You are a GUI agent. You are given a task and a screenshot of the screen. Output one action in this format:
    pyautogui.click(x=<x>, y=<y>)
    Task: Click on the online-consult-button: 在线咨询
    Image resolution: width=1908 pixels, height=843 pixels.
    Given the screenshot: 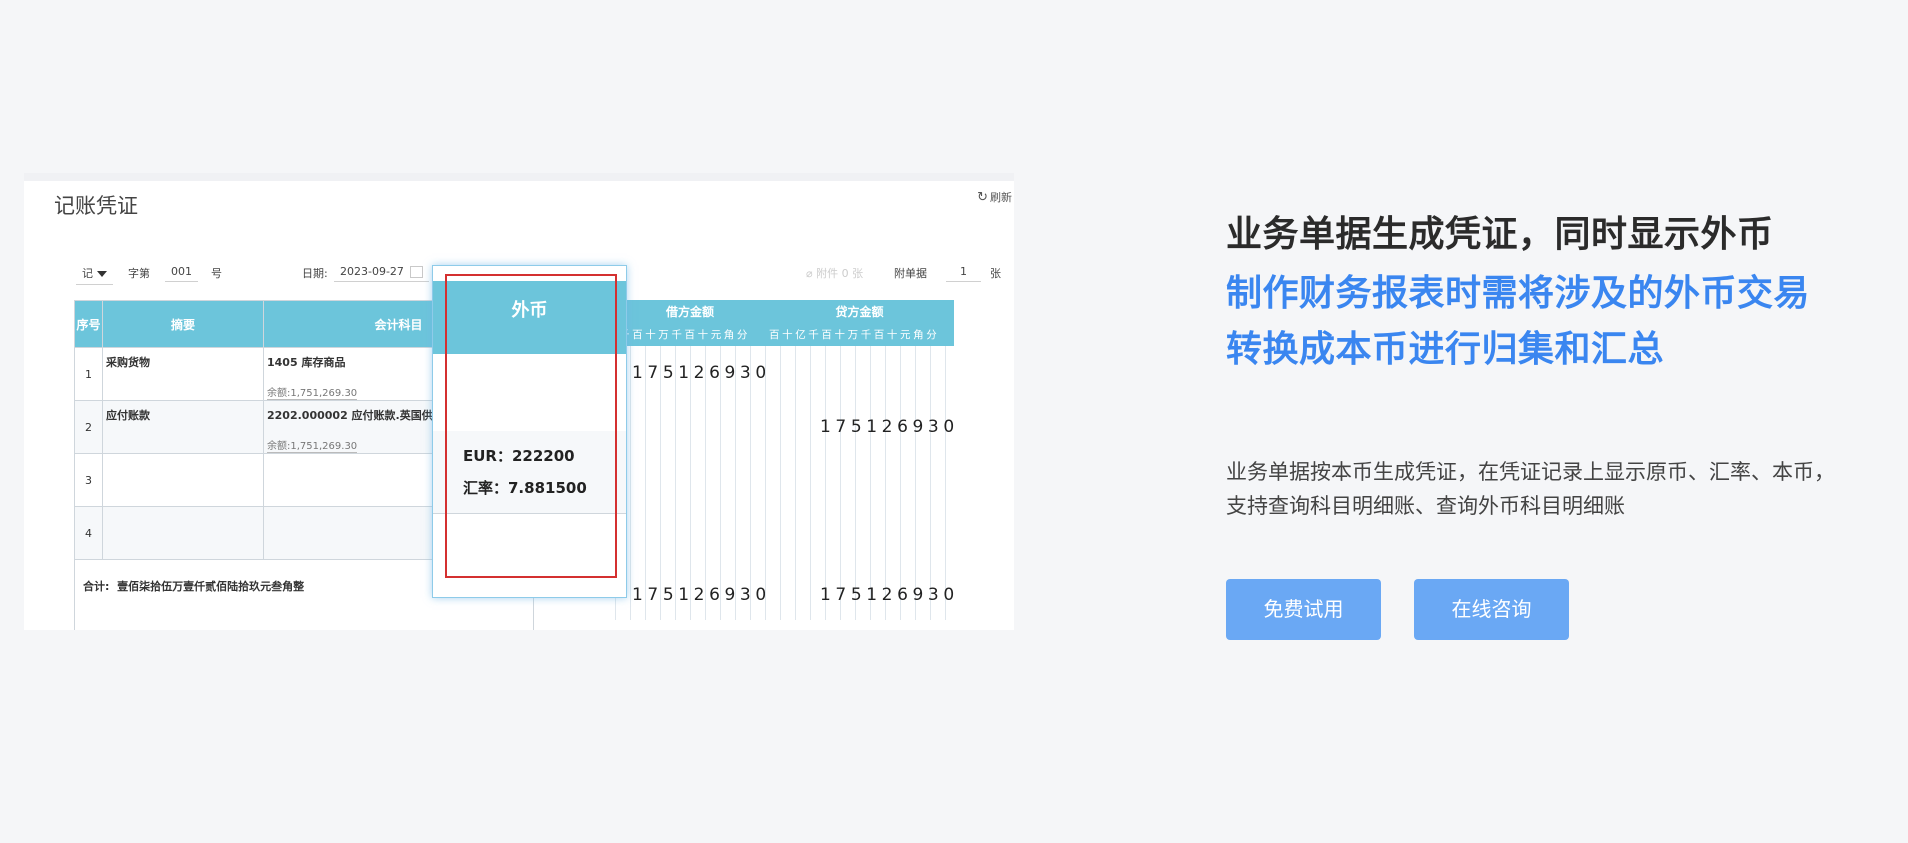 What is the action you would take?
    pyautogui.click(x=1491, y=609)
    